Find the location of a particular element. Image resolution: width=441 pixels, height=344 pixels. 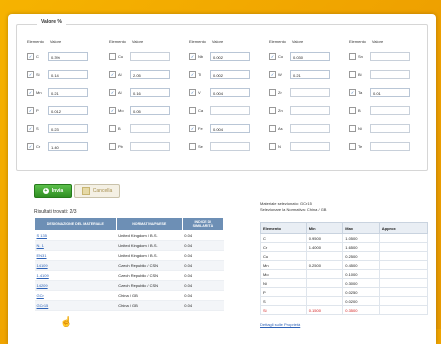

col-header-norm: NORMATIVA/PAESE is located at coordinates (149, 224).